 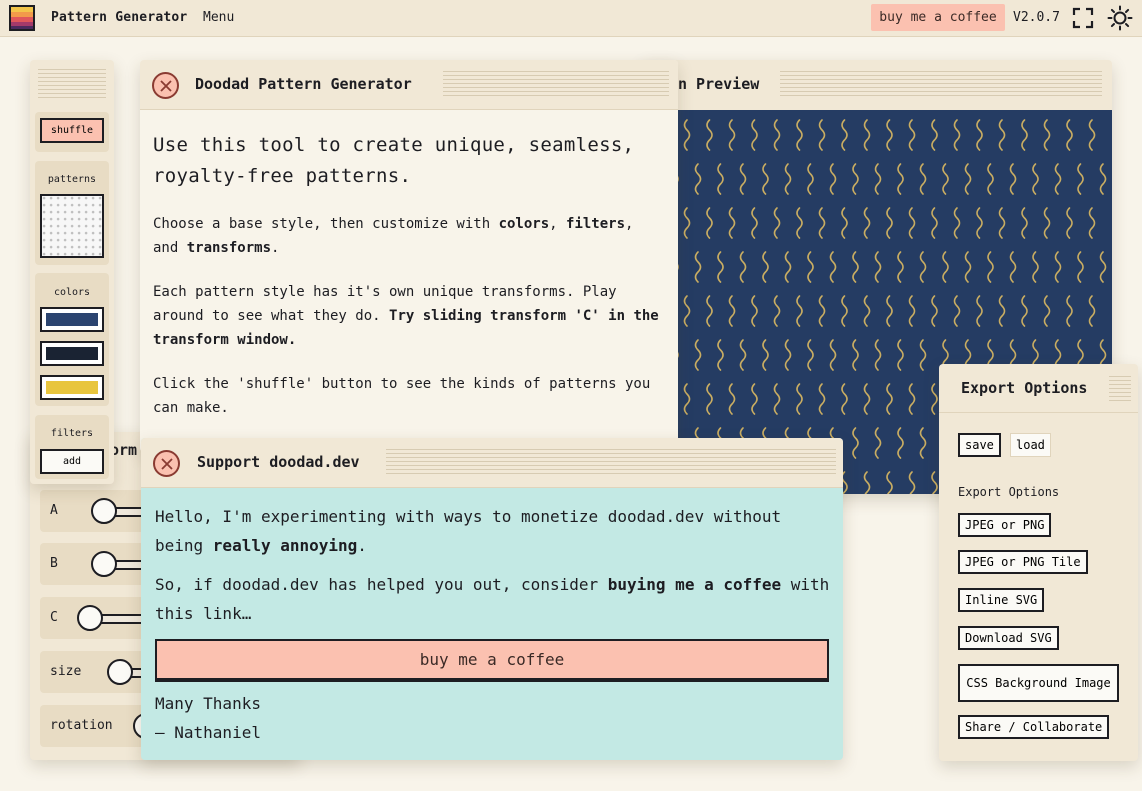 I want to click on patterns-section: patterns, so click(x=72, y=213).